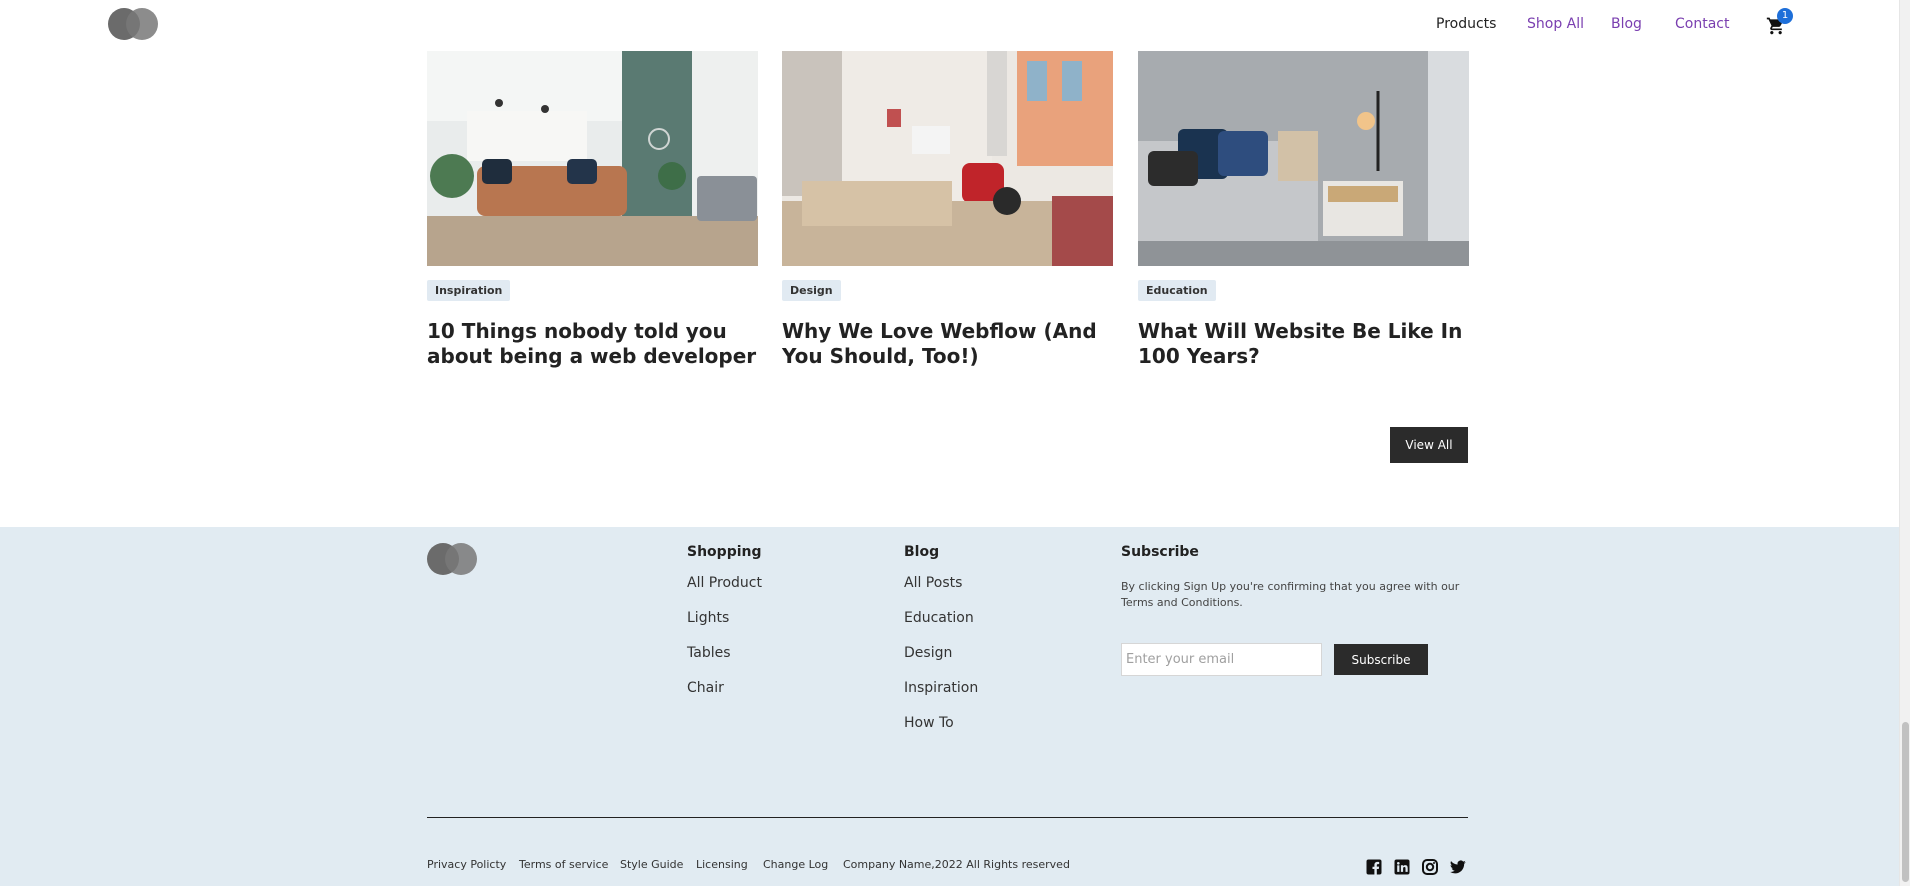 The height and width of the screenshot is (886, 1910). I want to click on footer-link-item: Inspiration, so click(941, 693).